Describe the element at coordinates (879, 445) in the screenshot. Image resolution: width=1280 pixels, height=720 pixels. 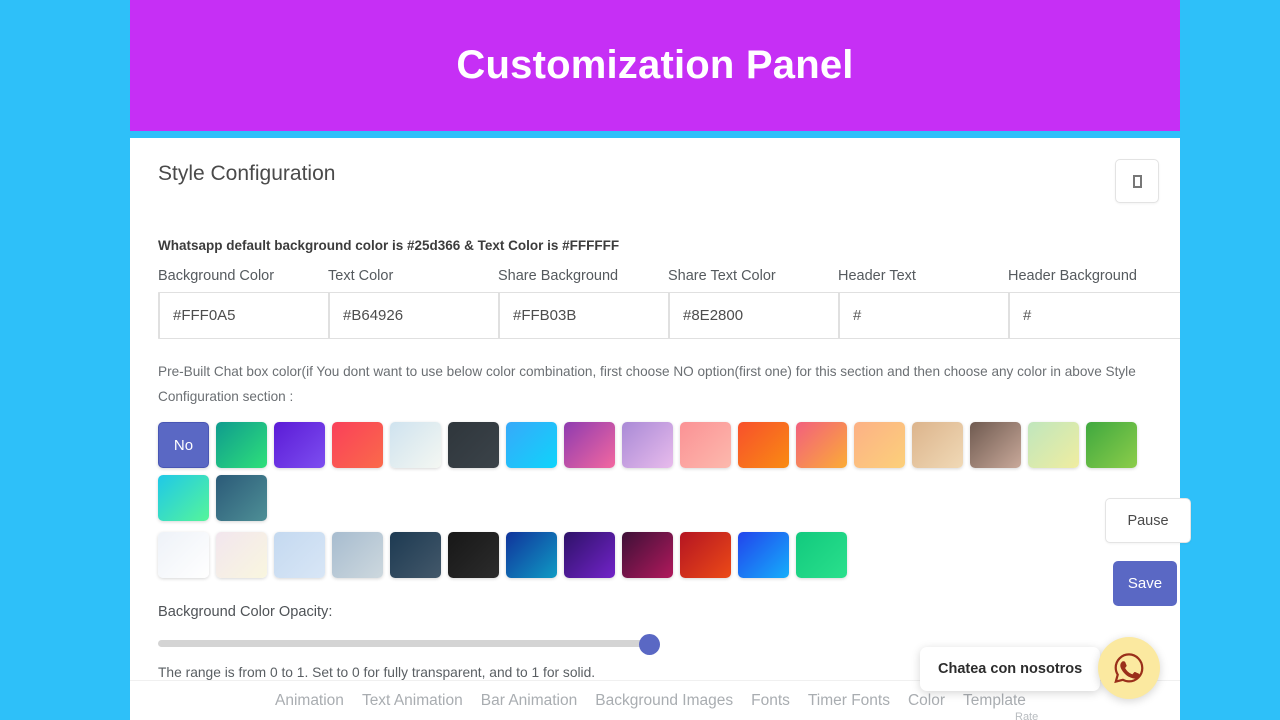
I see `swatch-peach` at that location.